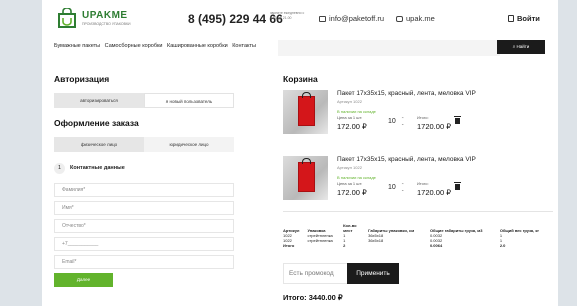 The width and height of the screenshot is (577, 306). What do you see at coordinates (420, 18) in the screenshot?
I see `instagram-text: upak.me` at bounding box center [420, 18].